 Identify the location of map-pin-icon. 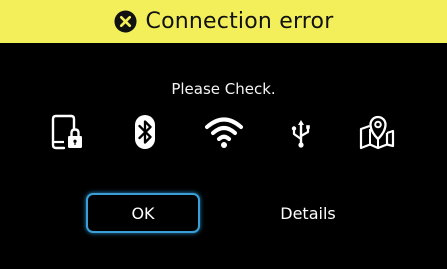
(377, 132).